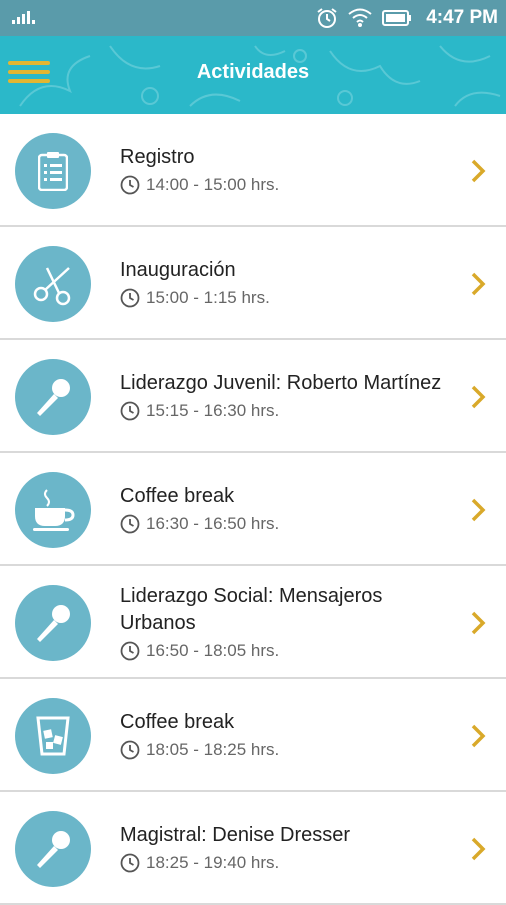  What do you see at coordinates (213, 862) in the screenshot?
I see `activity-time: 18:25 - 19:40 hrs.` at bounding box center [213, 862].